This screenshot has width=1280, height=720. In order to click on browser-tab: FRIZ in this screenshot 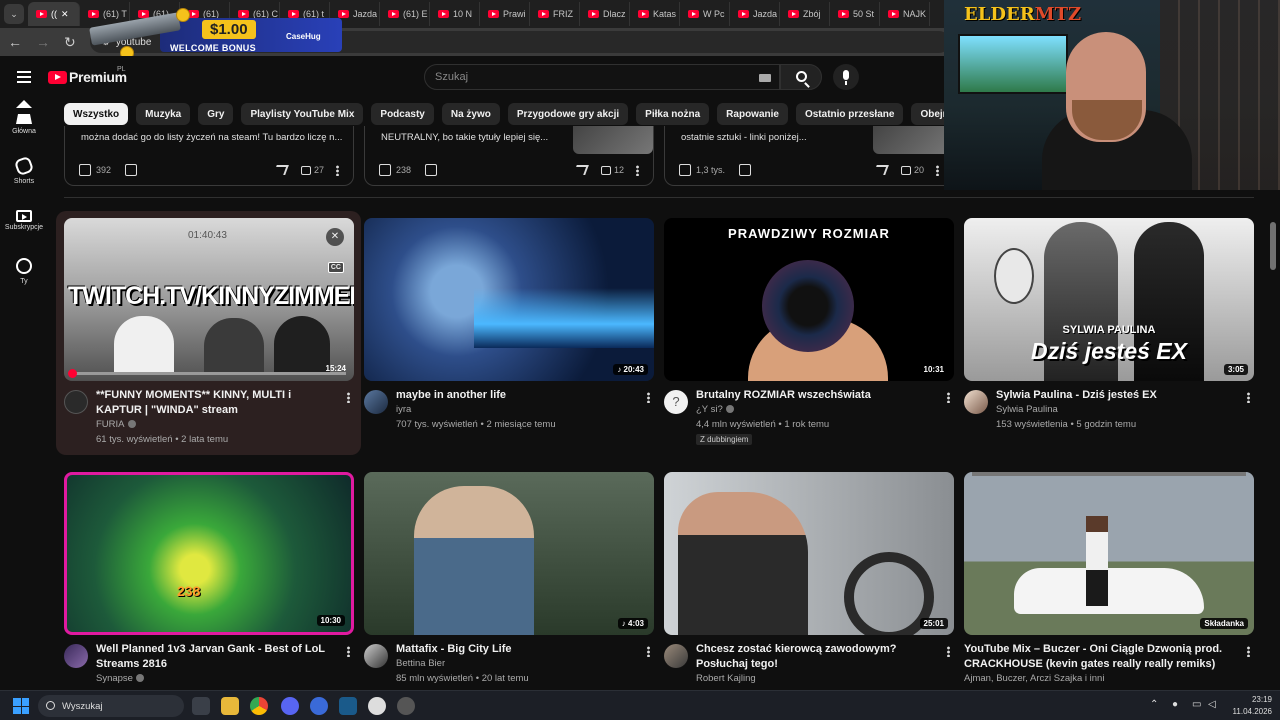, I will do `click(555, 14)`.